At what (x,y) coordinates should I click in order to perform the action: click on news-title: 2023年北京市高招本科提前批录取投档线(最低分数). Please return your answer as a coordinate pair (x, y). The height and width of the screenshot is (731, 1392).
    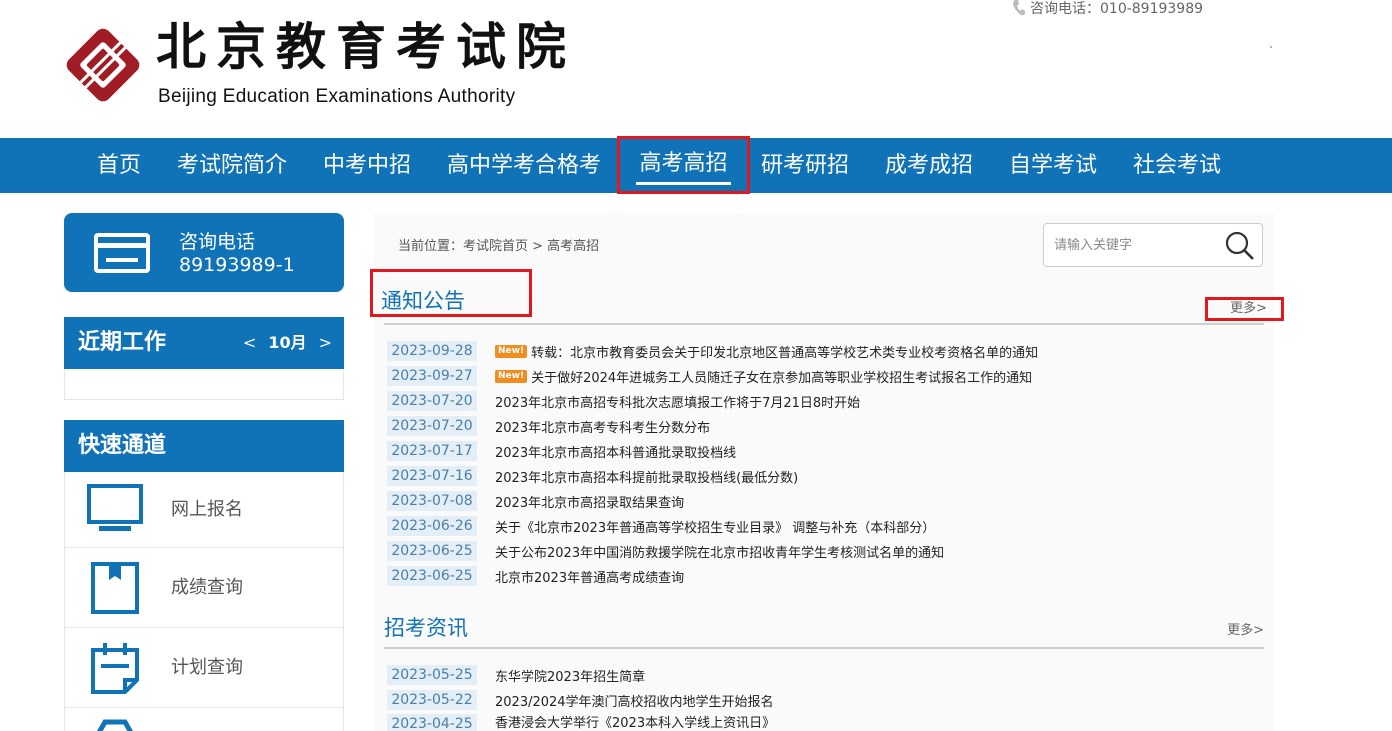
    Looking at the image, I should click on (646, 476).